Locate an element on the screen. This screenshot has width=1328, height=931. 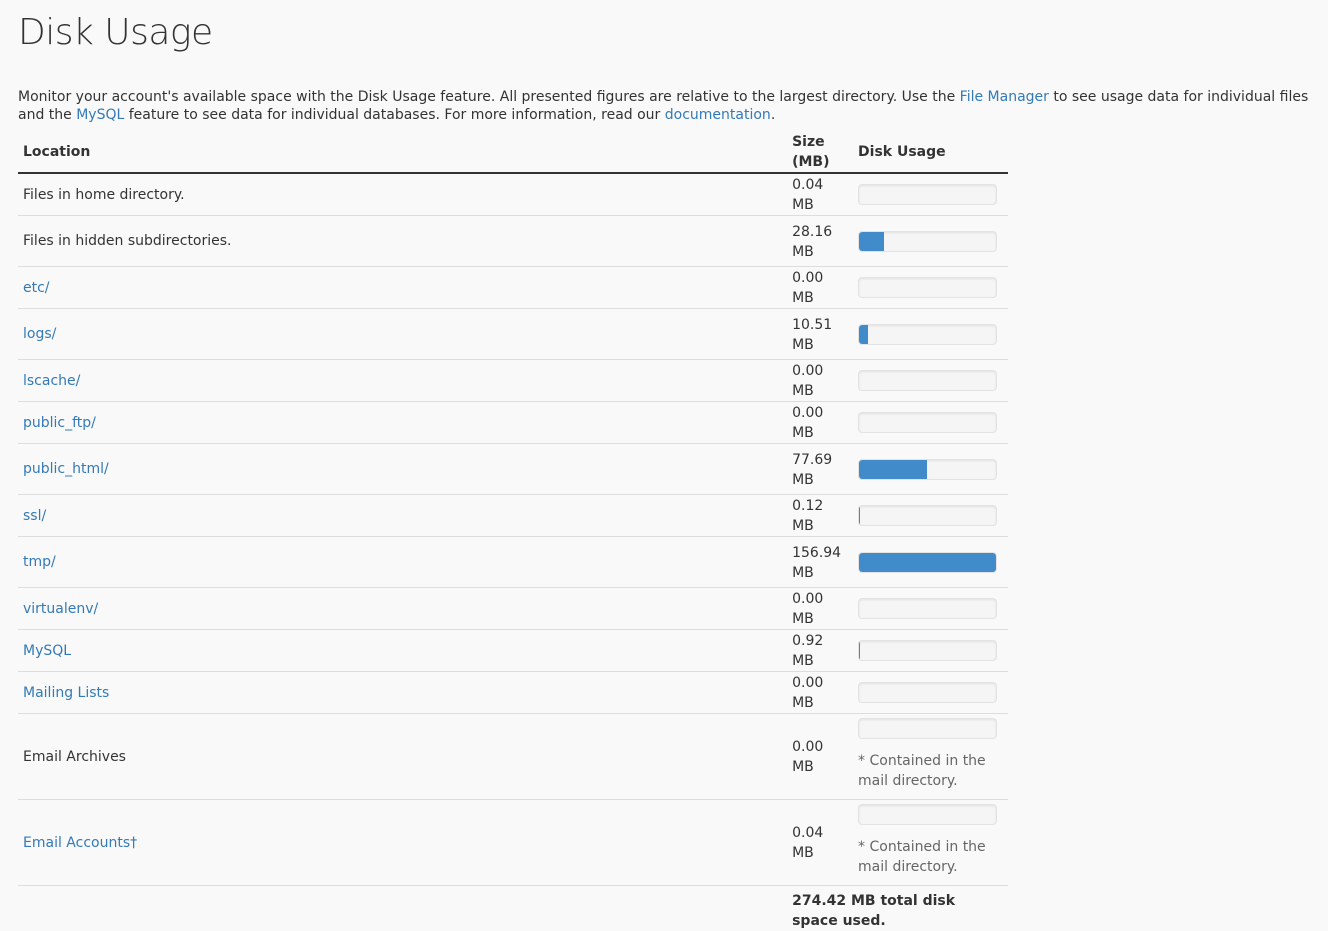
location-link: ssl/ is located at coordinates (34, 516).